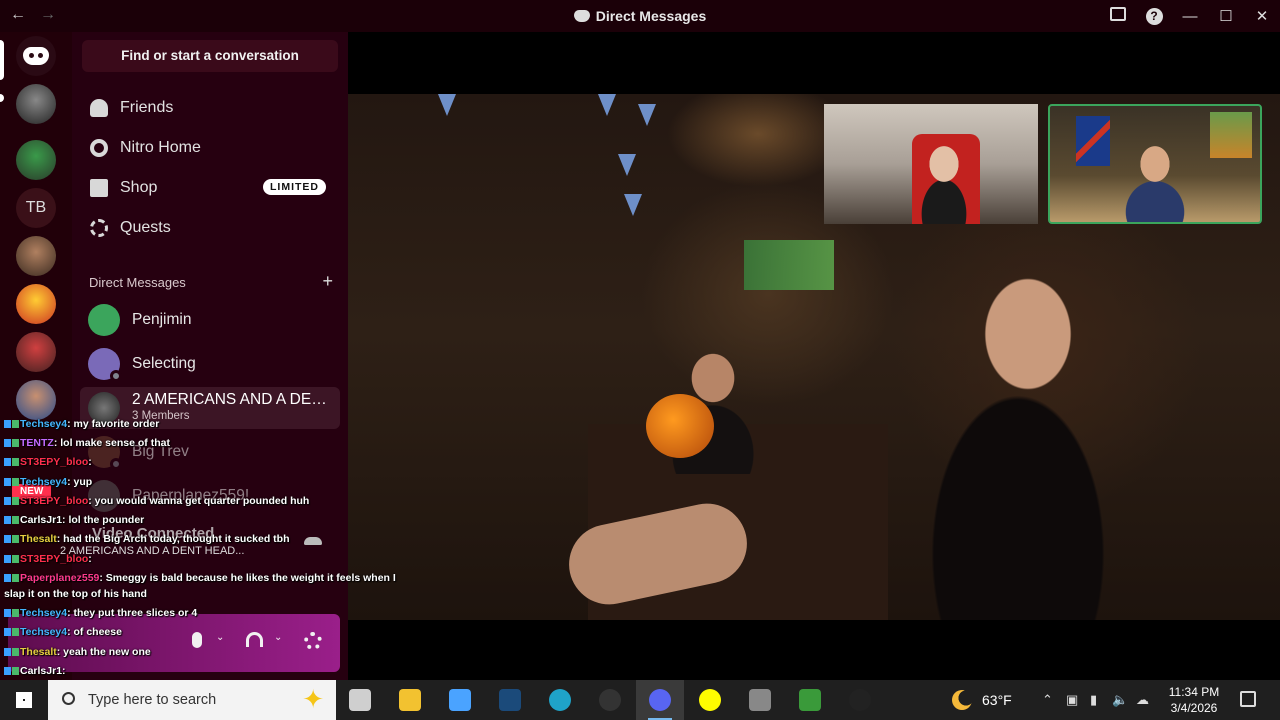 This screenshot has width=1280, height=720. I want to click on taskbar-app-app-bird, so click(760, 700).